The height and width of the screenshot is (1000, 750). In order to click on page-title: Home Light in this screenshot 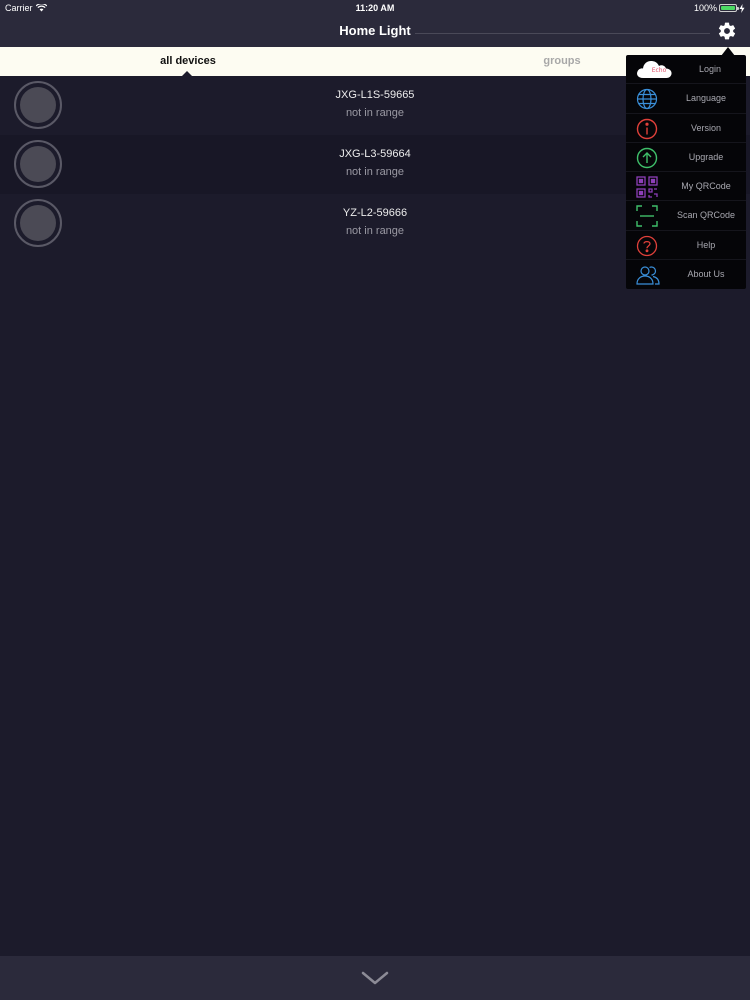, I will do `click(375, 30)`.